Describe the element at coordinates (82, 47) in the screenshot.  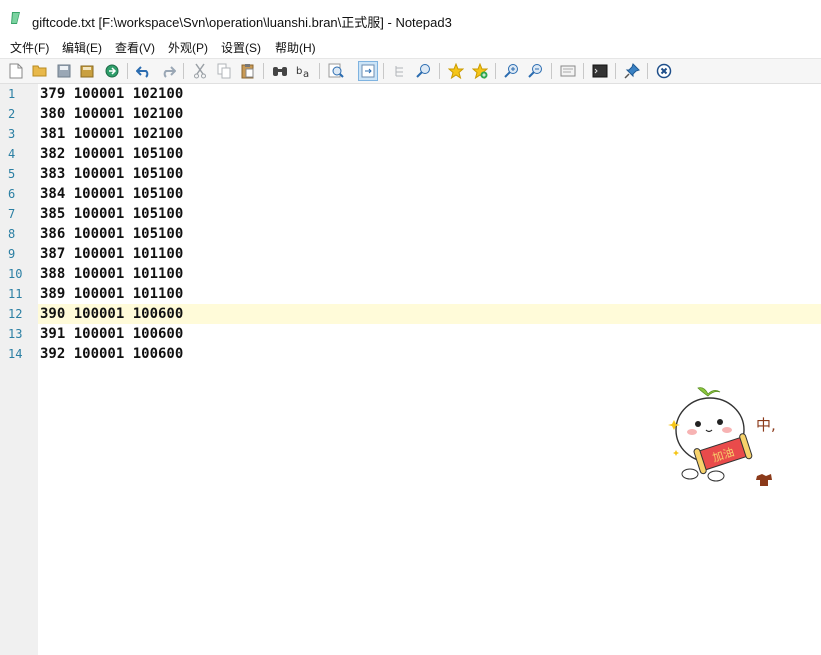
I see `menu-edit: 编辑(E)` at that location.